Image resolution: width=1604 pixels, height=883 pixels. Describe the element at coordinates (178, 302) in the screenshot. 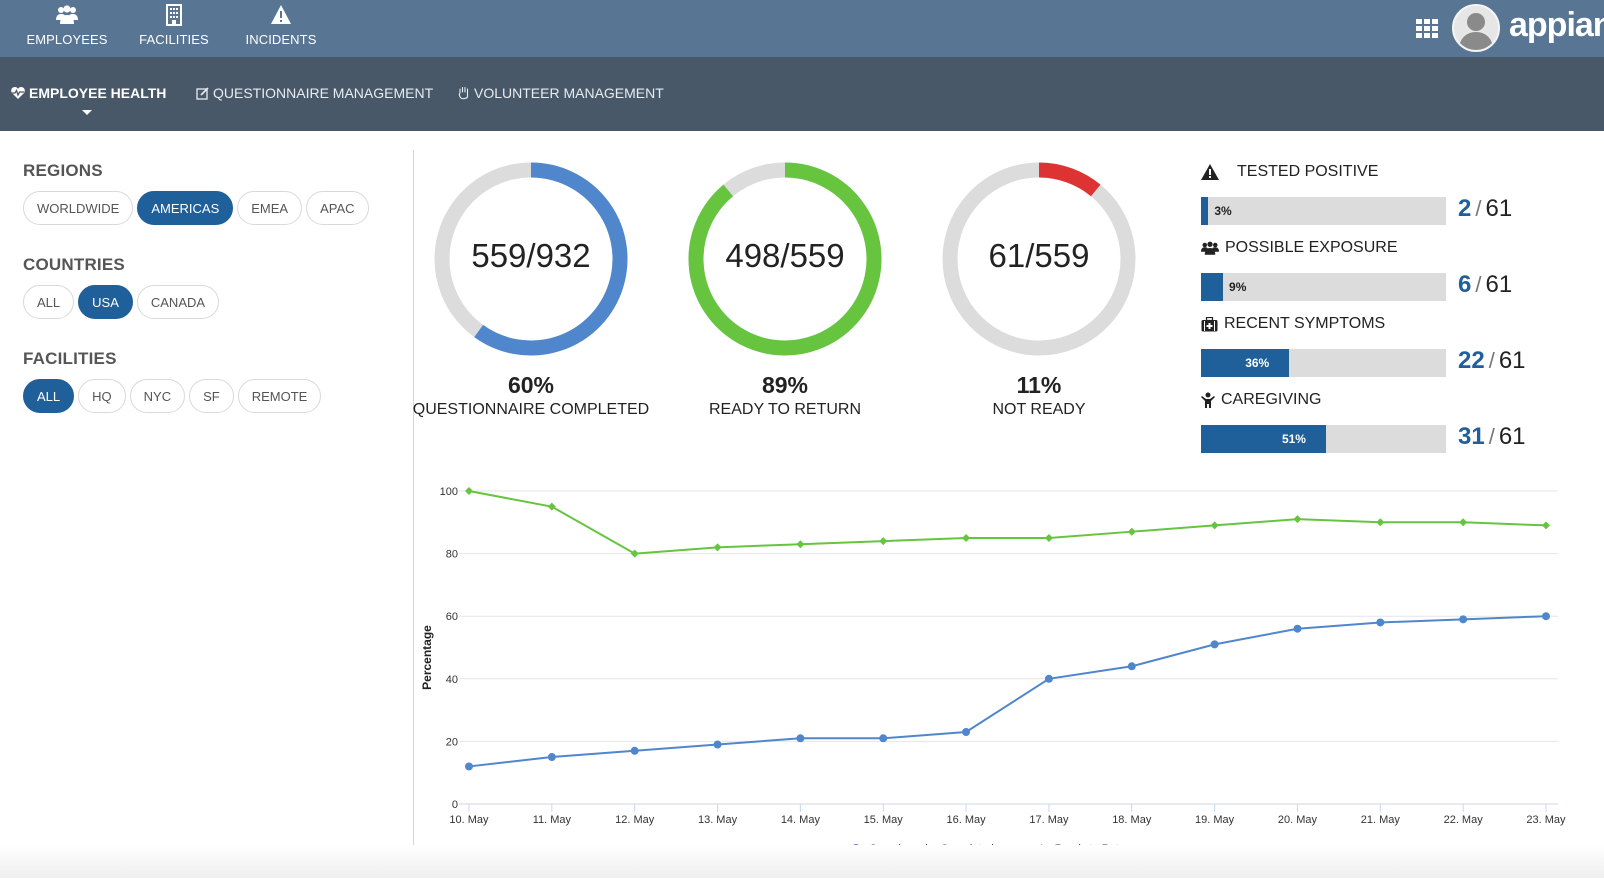

I see `country-canada: CANADA` at that location.